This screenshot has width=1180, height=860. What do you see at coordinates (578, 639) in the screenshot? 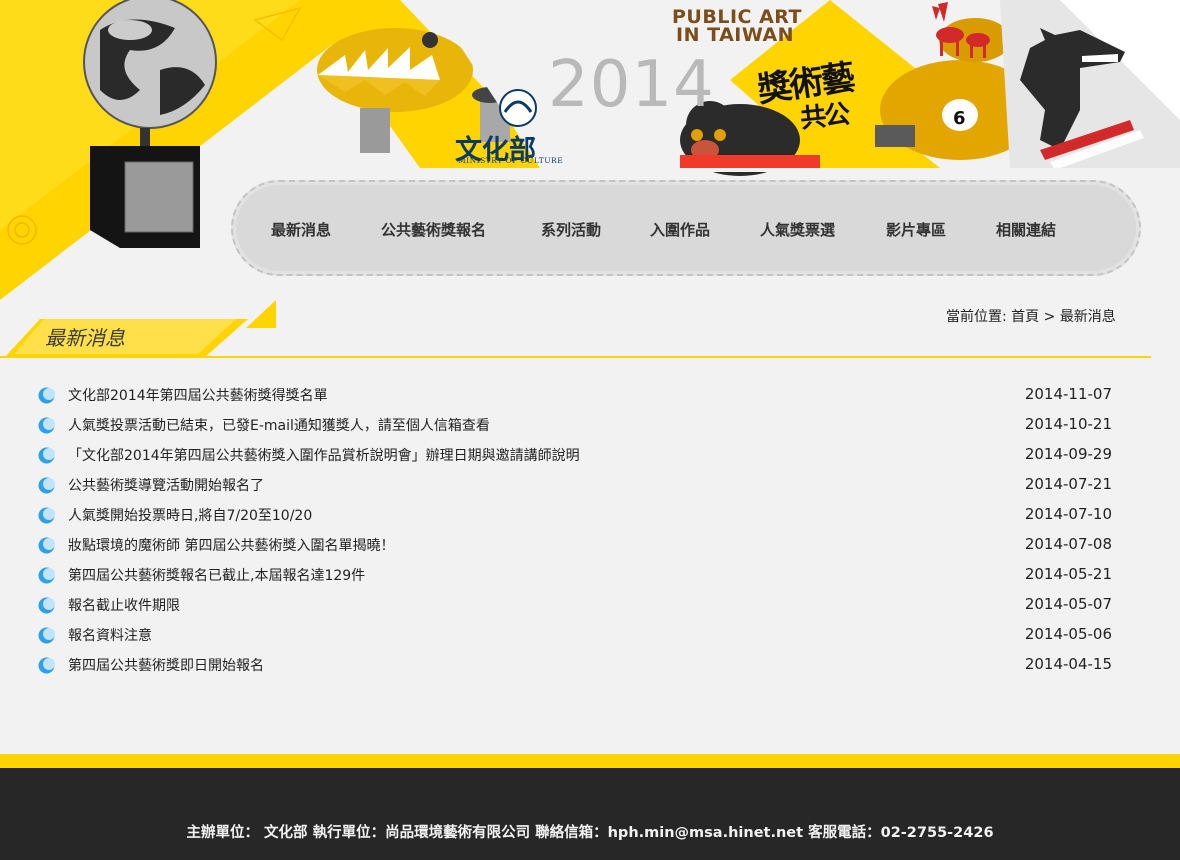
I see `news-item: 報名資料注意 2014-05-06` at bounding box center [578, 639].